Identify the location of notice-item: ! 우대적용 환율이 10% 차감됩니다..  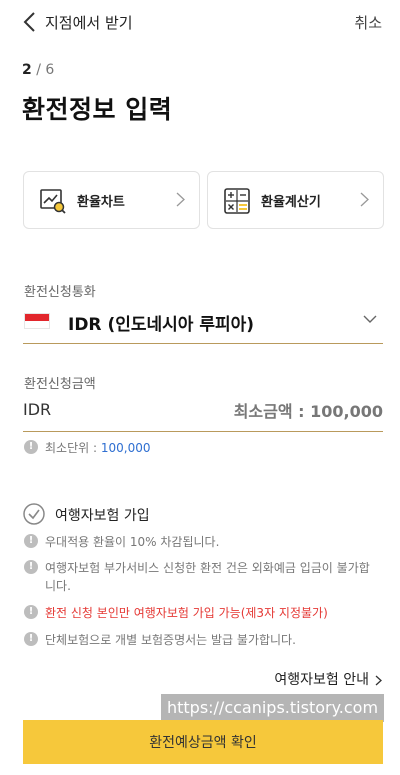
(201, 542).